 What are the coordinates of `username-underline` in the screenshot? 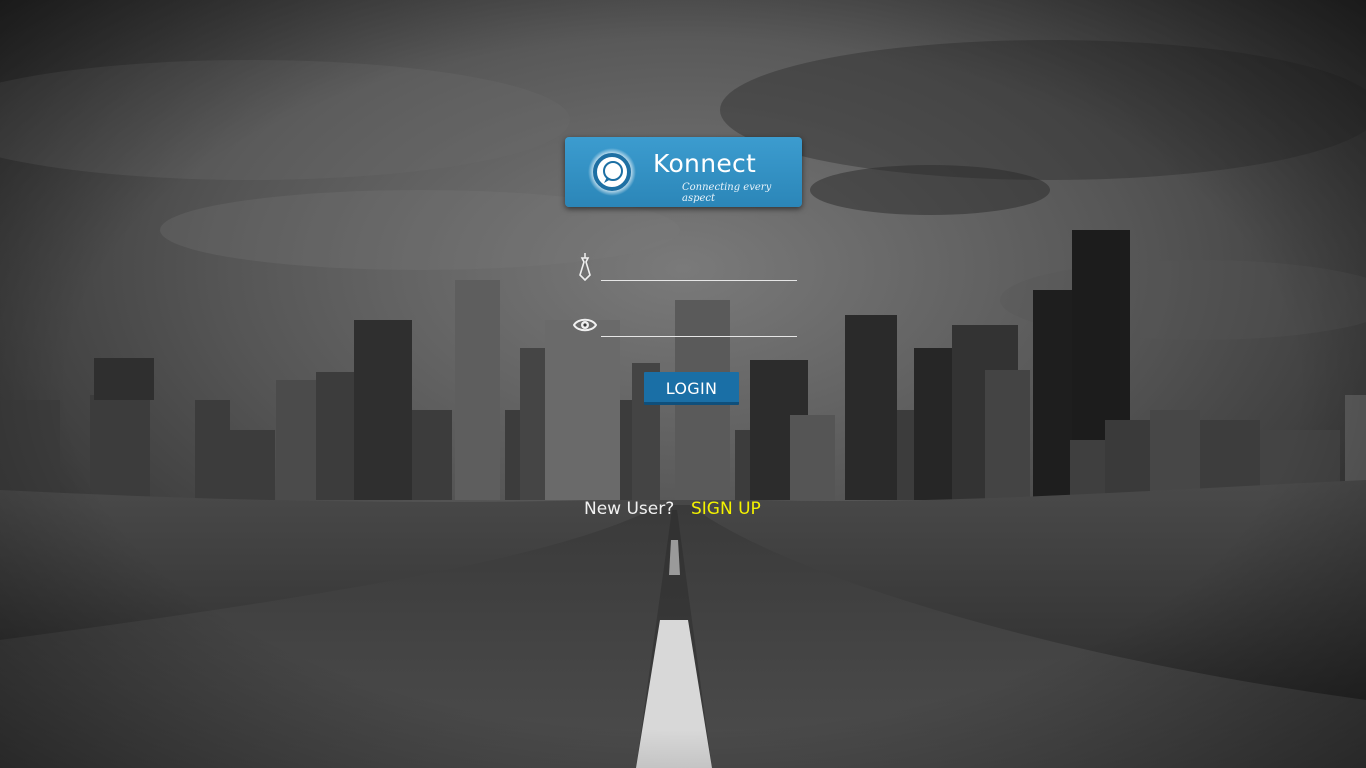 It's located at (699, 280).